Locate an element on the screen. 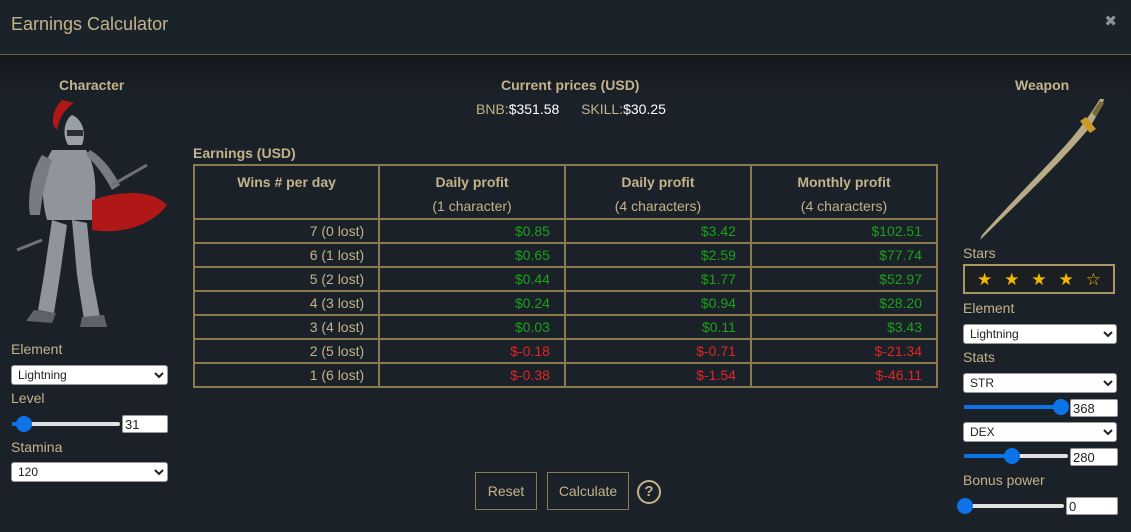 This screenshot has height=532, width=1131. wins-cell: 6 (1 lost) is located at coordinates (286, 255).